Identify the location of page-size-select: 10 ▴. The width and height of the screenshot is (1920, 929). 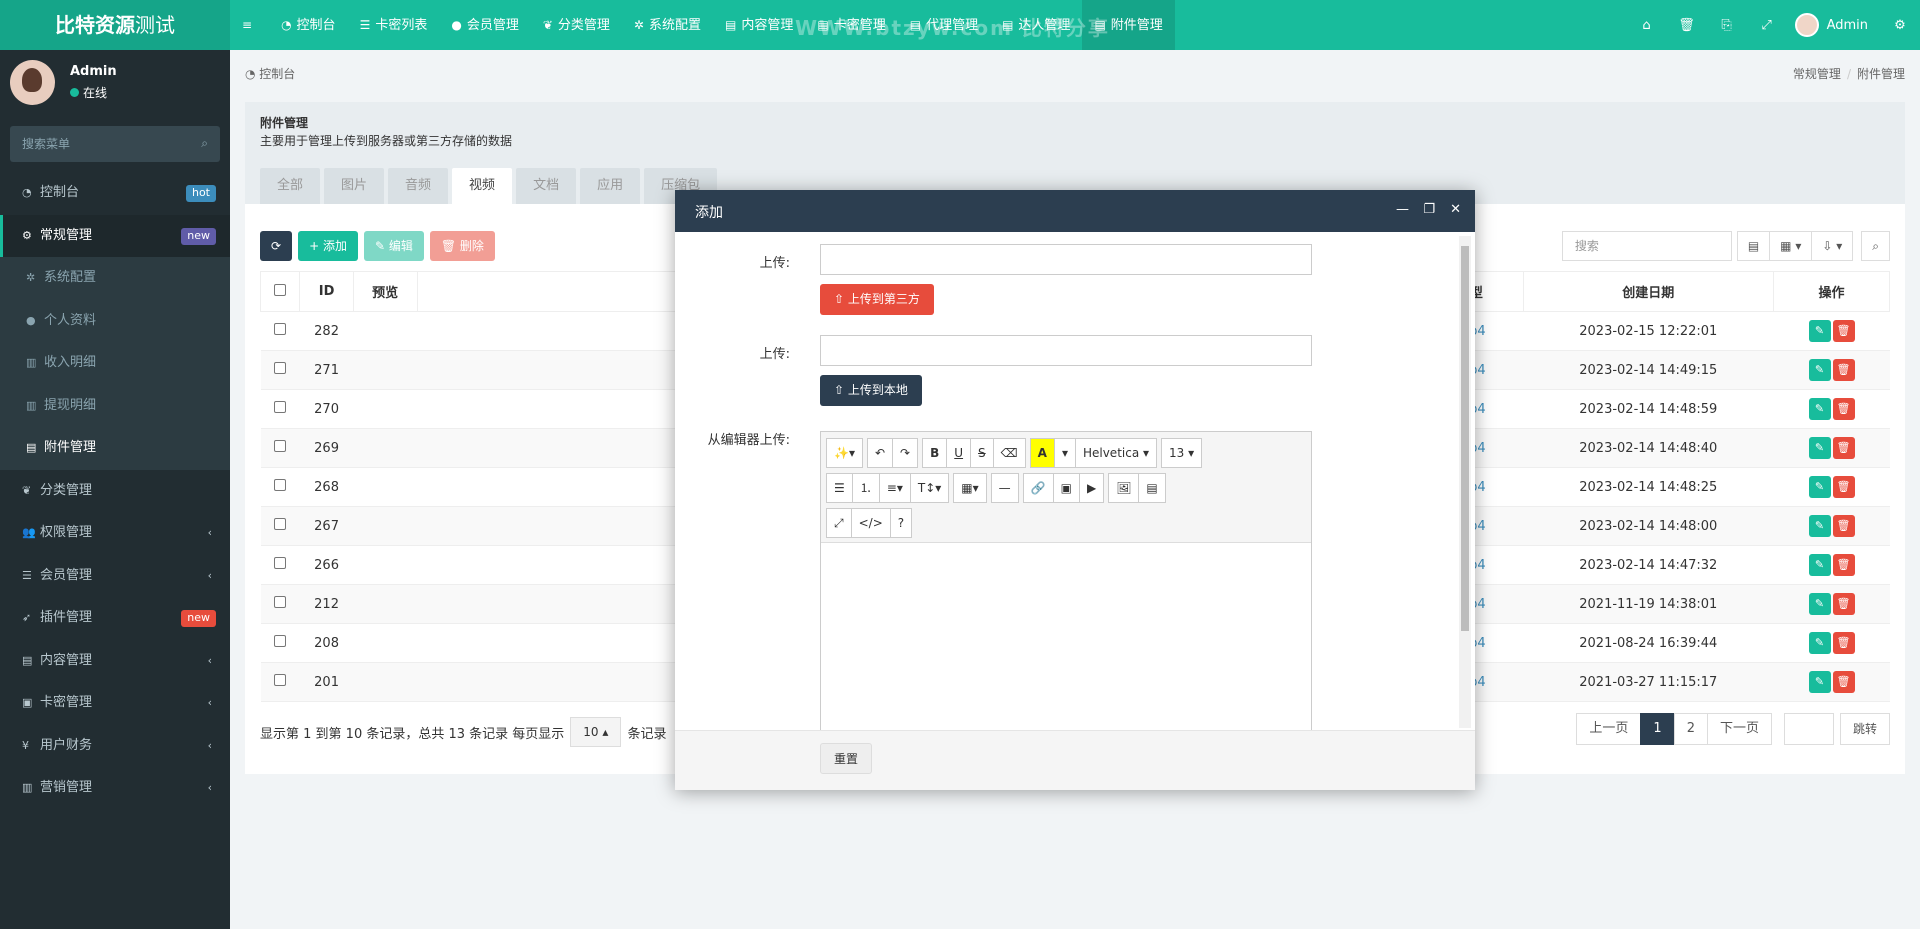
(596, 732).